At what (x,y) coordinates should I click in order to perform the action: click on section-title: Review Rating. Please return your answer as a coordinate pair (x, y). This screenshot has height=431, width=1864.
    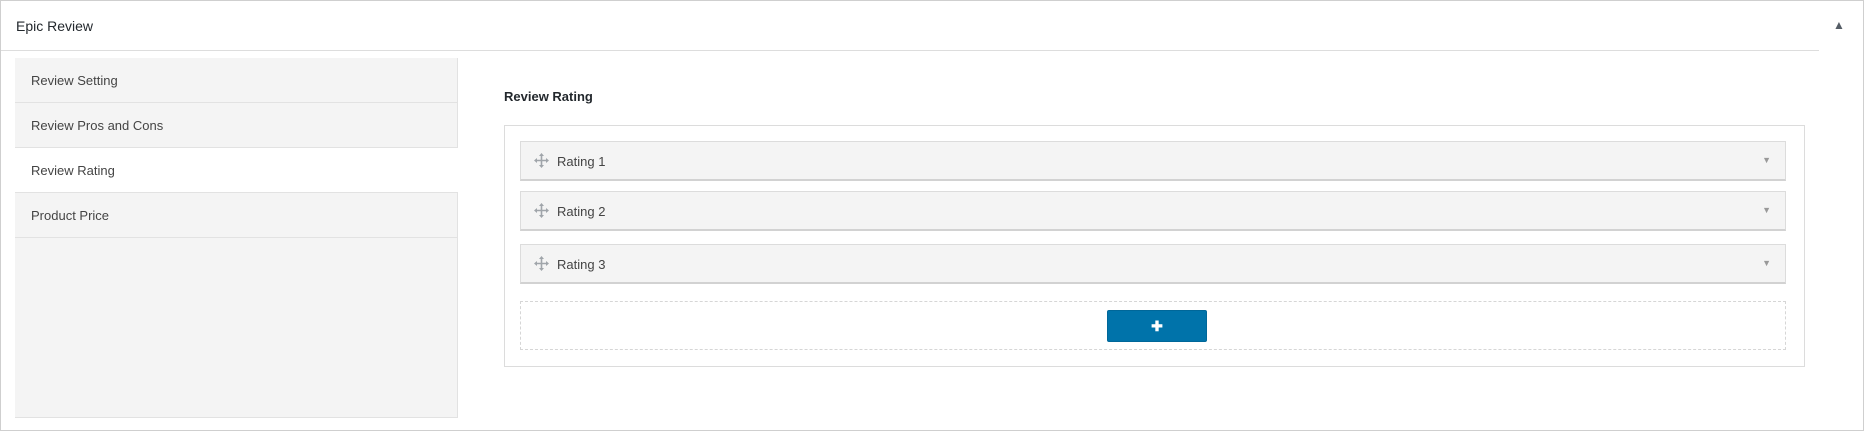
    Looking at the image, I should click on (548, 96).